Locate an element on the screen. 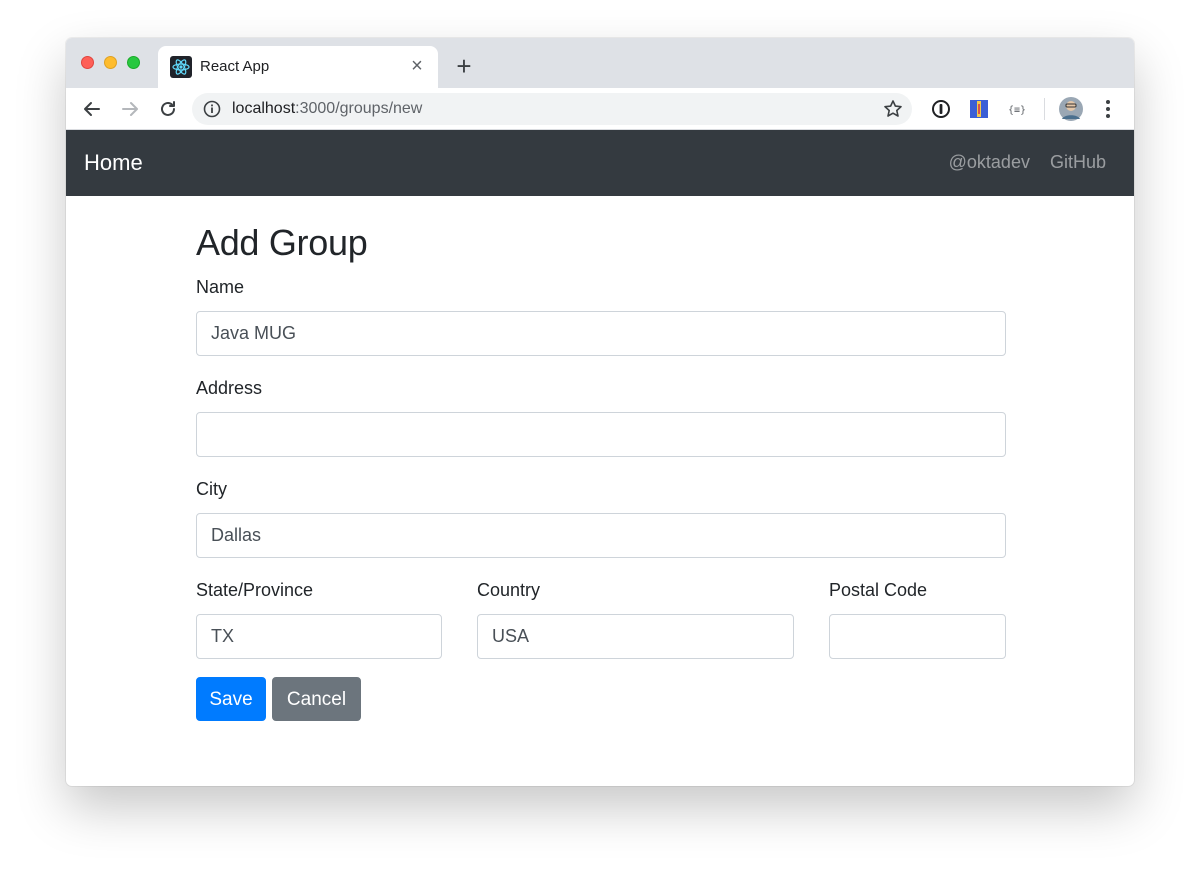 The width and height of the screenshot is (1200, 881). maximize-window-button is located at coordinates (133, 62).